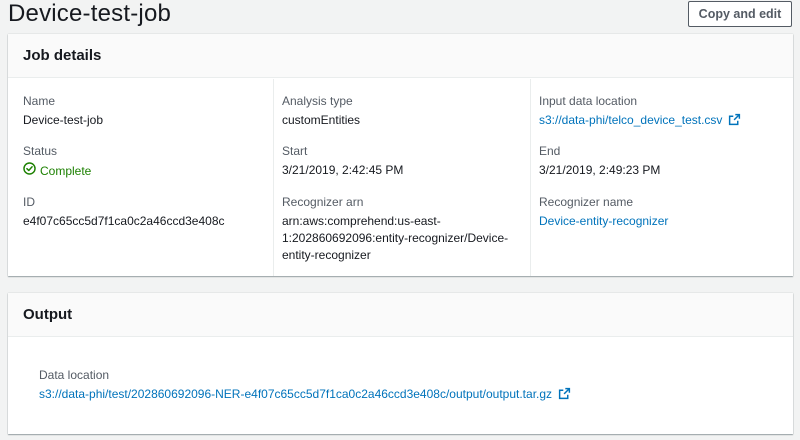 The height and width of the screenshot is (440, 800). What do you see at coordinates (740, 14) in the screenshot?
I see `copy-and-edit-button: Copy and edit` at bounding box center [740, 14].